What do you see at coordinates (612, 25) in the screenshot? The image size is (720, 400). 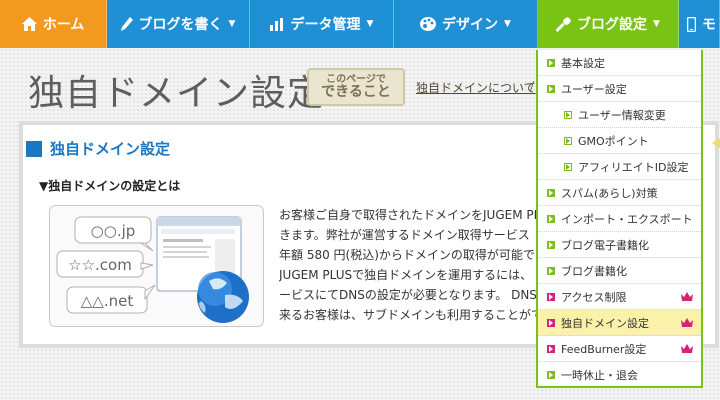 I see `nav-tab-settings-label: ブログ設定` at bounding box center [612, 25].